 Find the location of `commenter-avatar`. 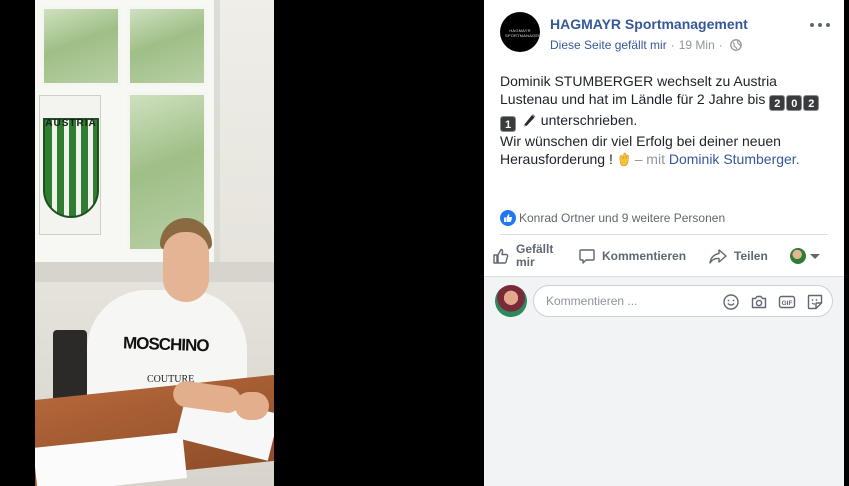

commenter-avatar is located at coordinates (511, 301).